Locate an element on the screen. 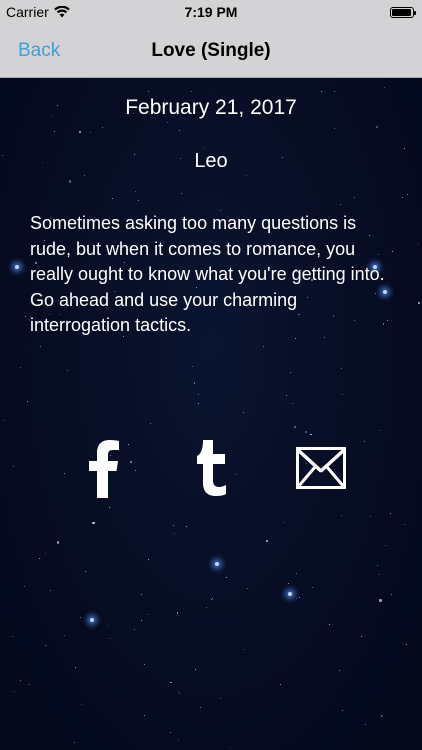  horoscope-date: February 21, 2017 is located at coordinates (211, 107).